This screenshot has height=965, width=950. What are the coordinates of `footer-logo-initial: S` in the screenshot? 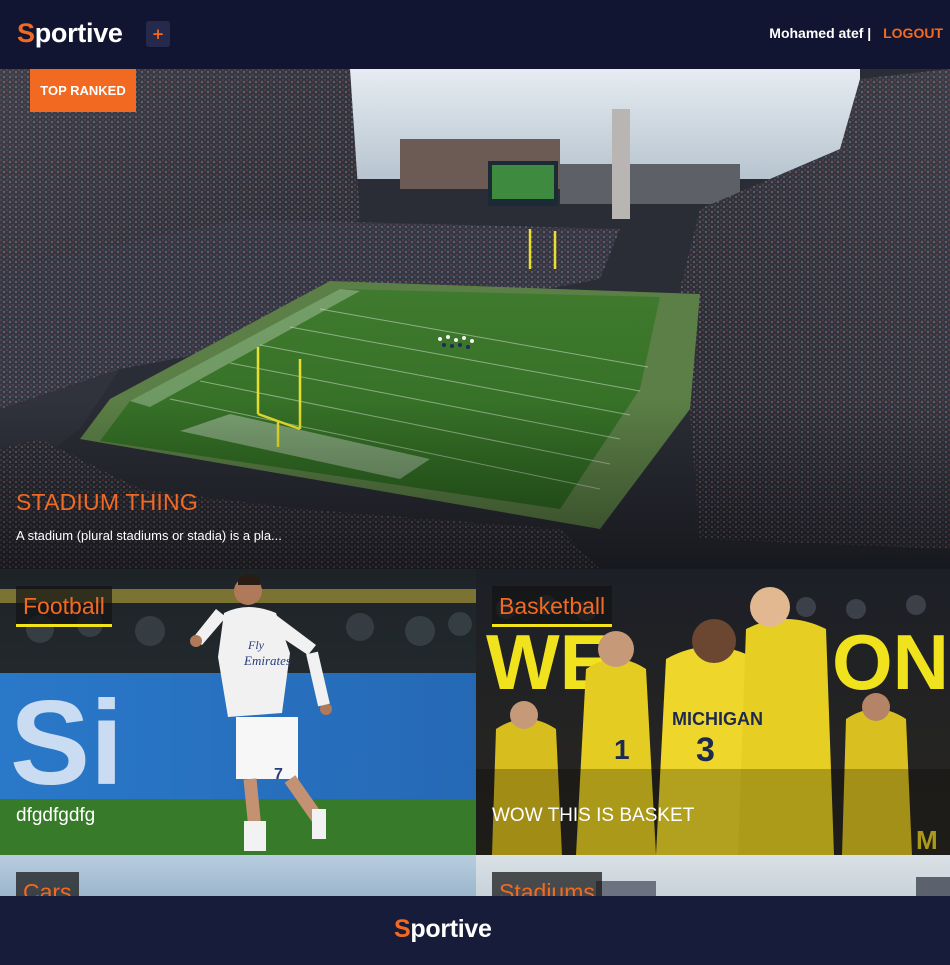 It's located at (402, 929).